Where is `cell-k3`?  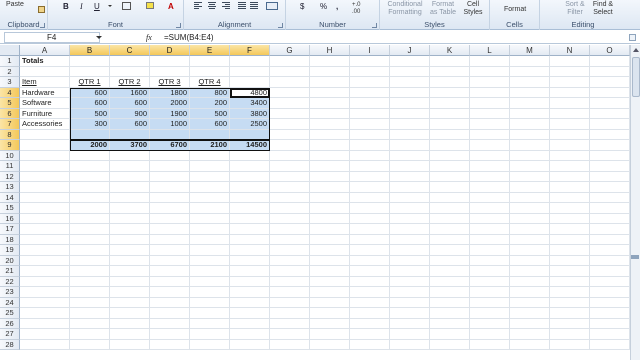
cell-k3 is located at coordinates (450, 82).